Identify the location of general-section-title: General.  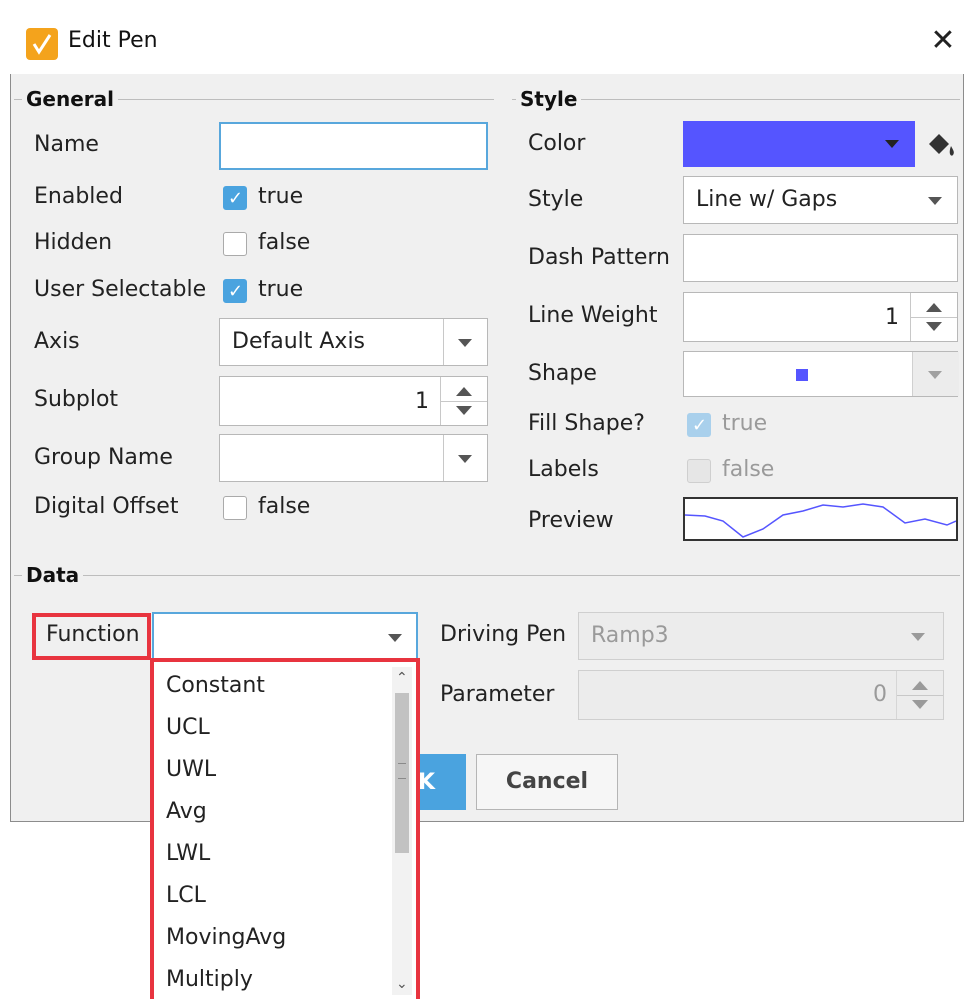
(70, 99).